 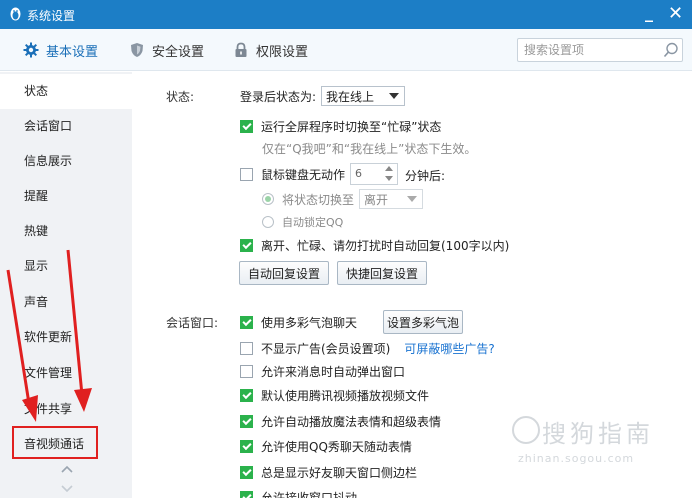 I want to click on auto-lock-radio, so click(x=268, y=222).